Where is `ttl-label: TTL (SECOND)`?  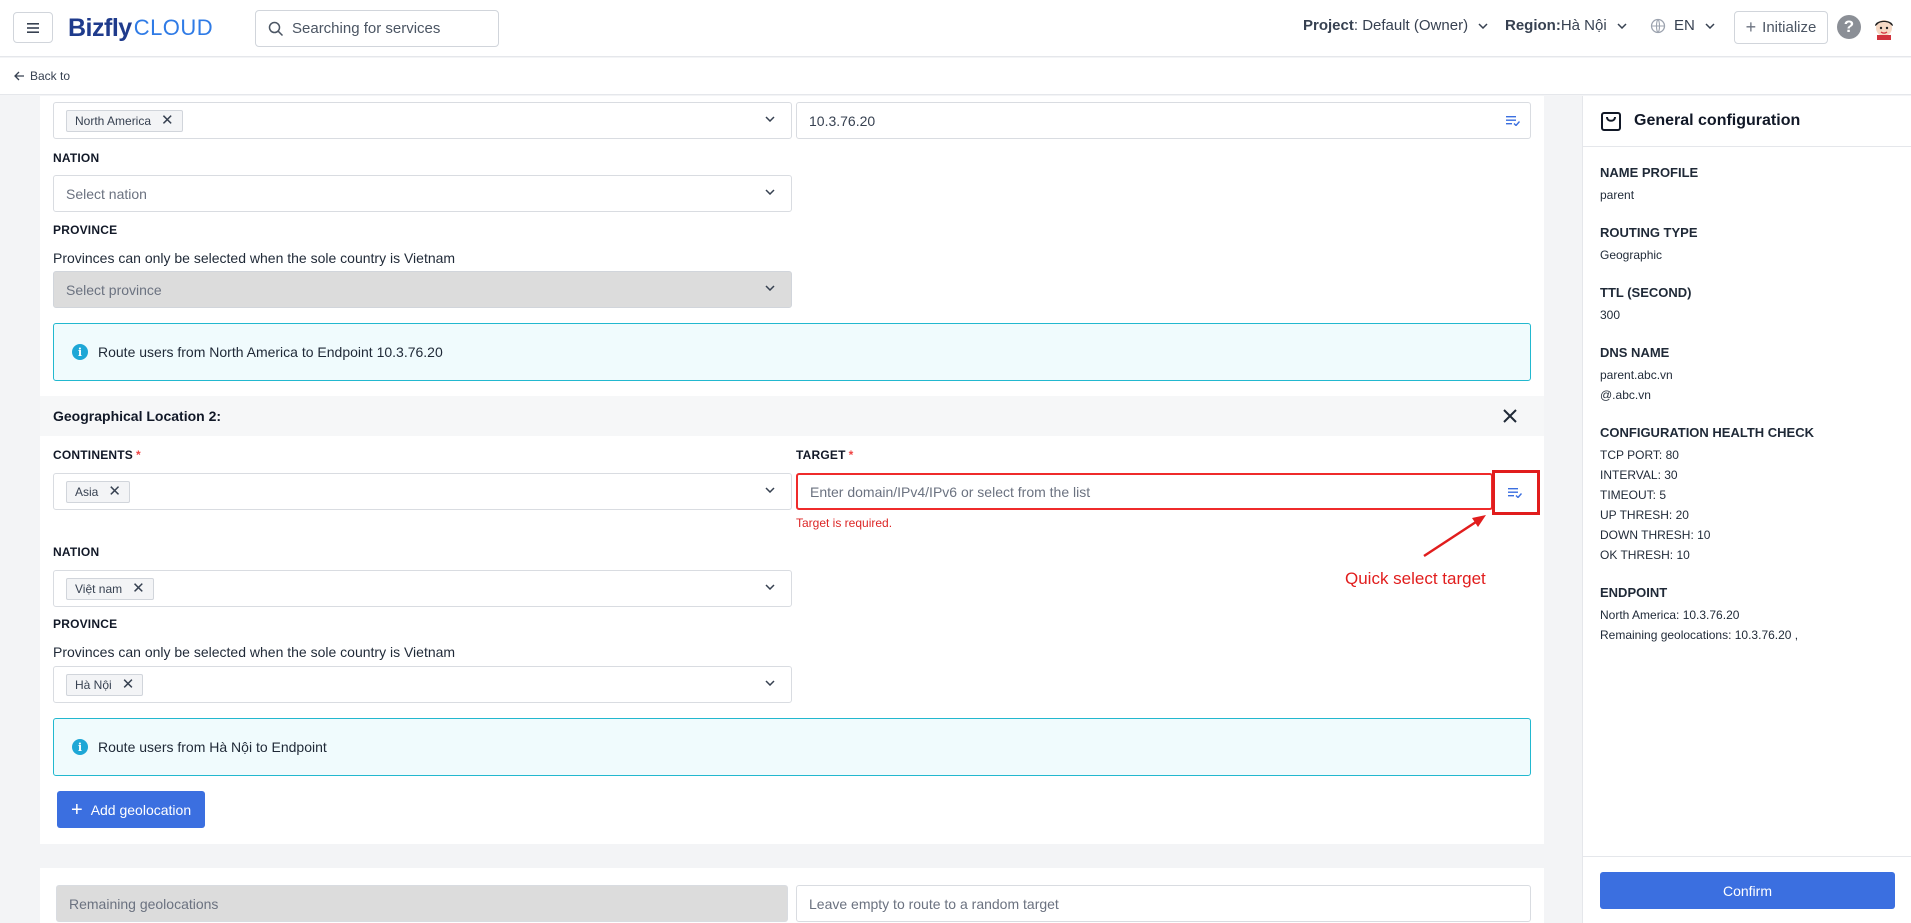
ttl-label: TTL (SECOND) is located at coordinates (1646, 292).